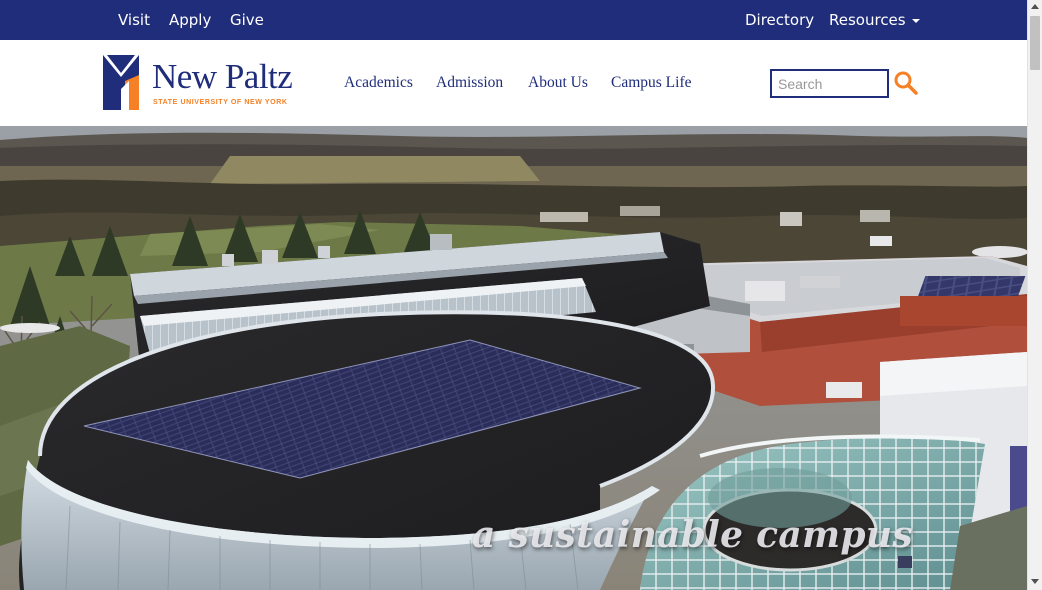 This screenshot has width=1042, height=590. I want to click on nav-campus-life: Campus Life, so click(651, 83).